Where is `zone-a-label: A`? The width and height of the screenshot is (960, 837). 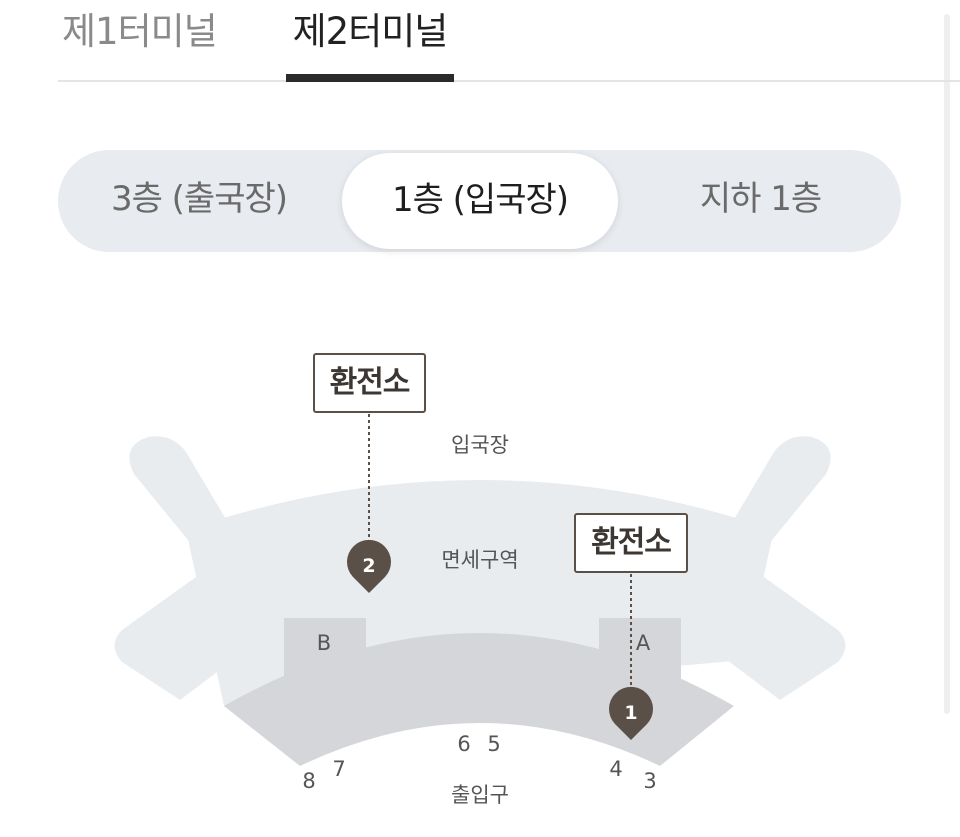 zone-a-label: A is located at coordinates (643, 643).